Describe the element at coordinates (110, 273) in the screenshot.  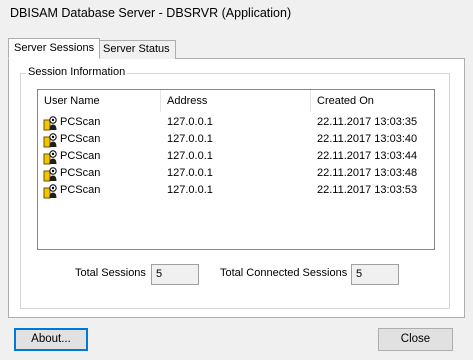
I see `total-sessions-label: Total Sessions` at that location.